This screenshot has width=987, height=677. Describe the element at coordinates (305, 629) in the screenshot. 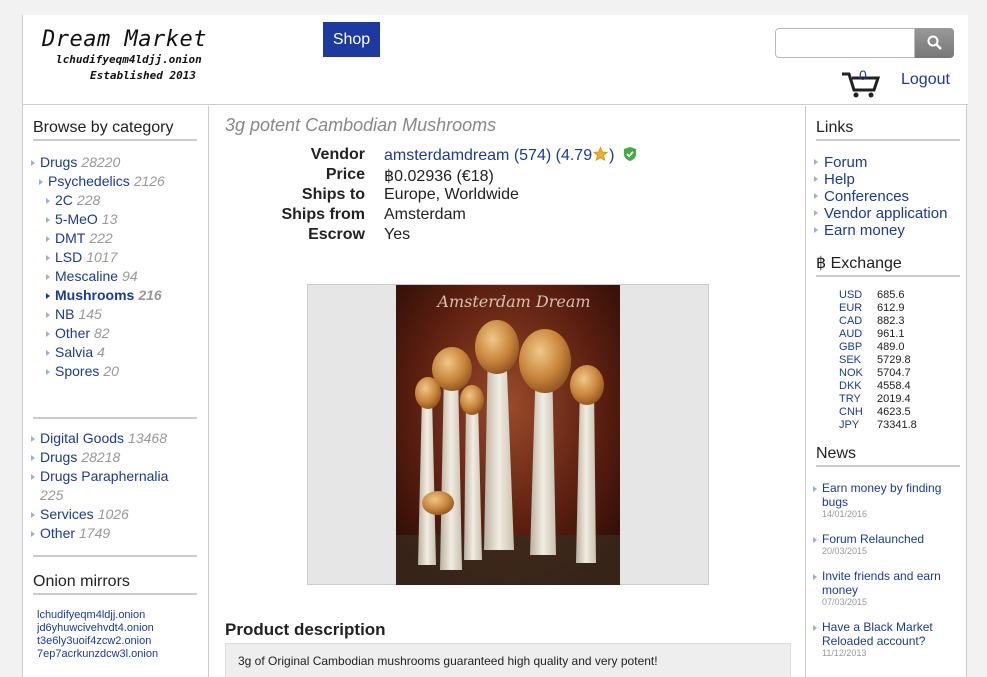

I see `description-title: Product description` at that location.